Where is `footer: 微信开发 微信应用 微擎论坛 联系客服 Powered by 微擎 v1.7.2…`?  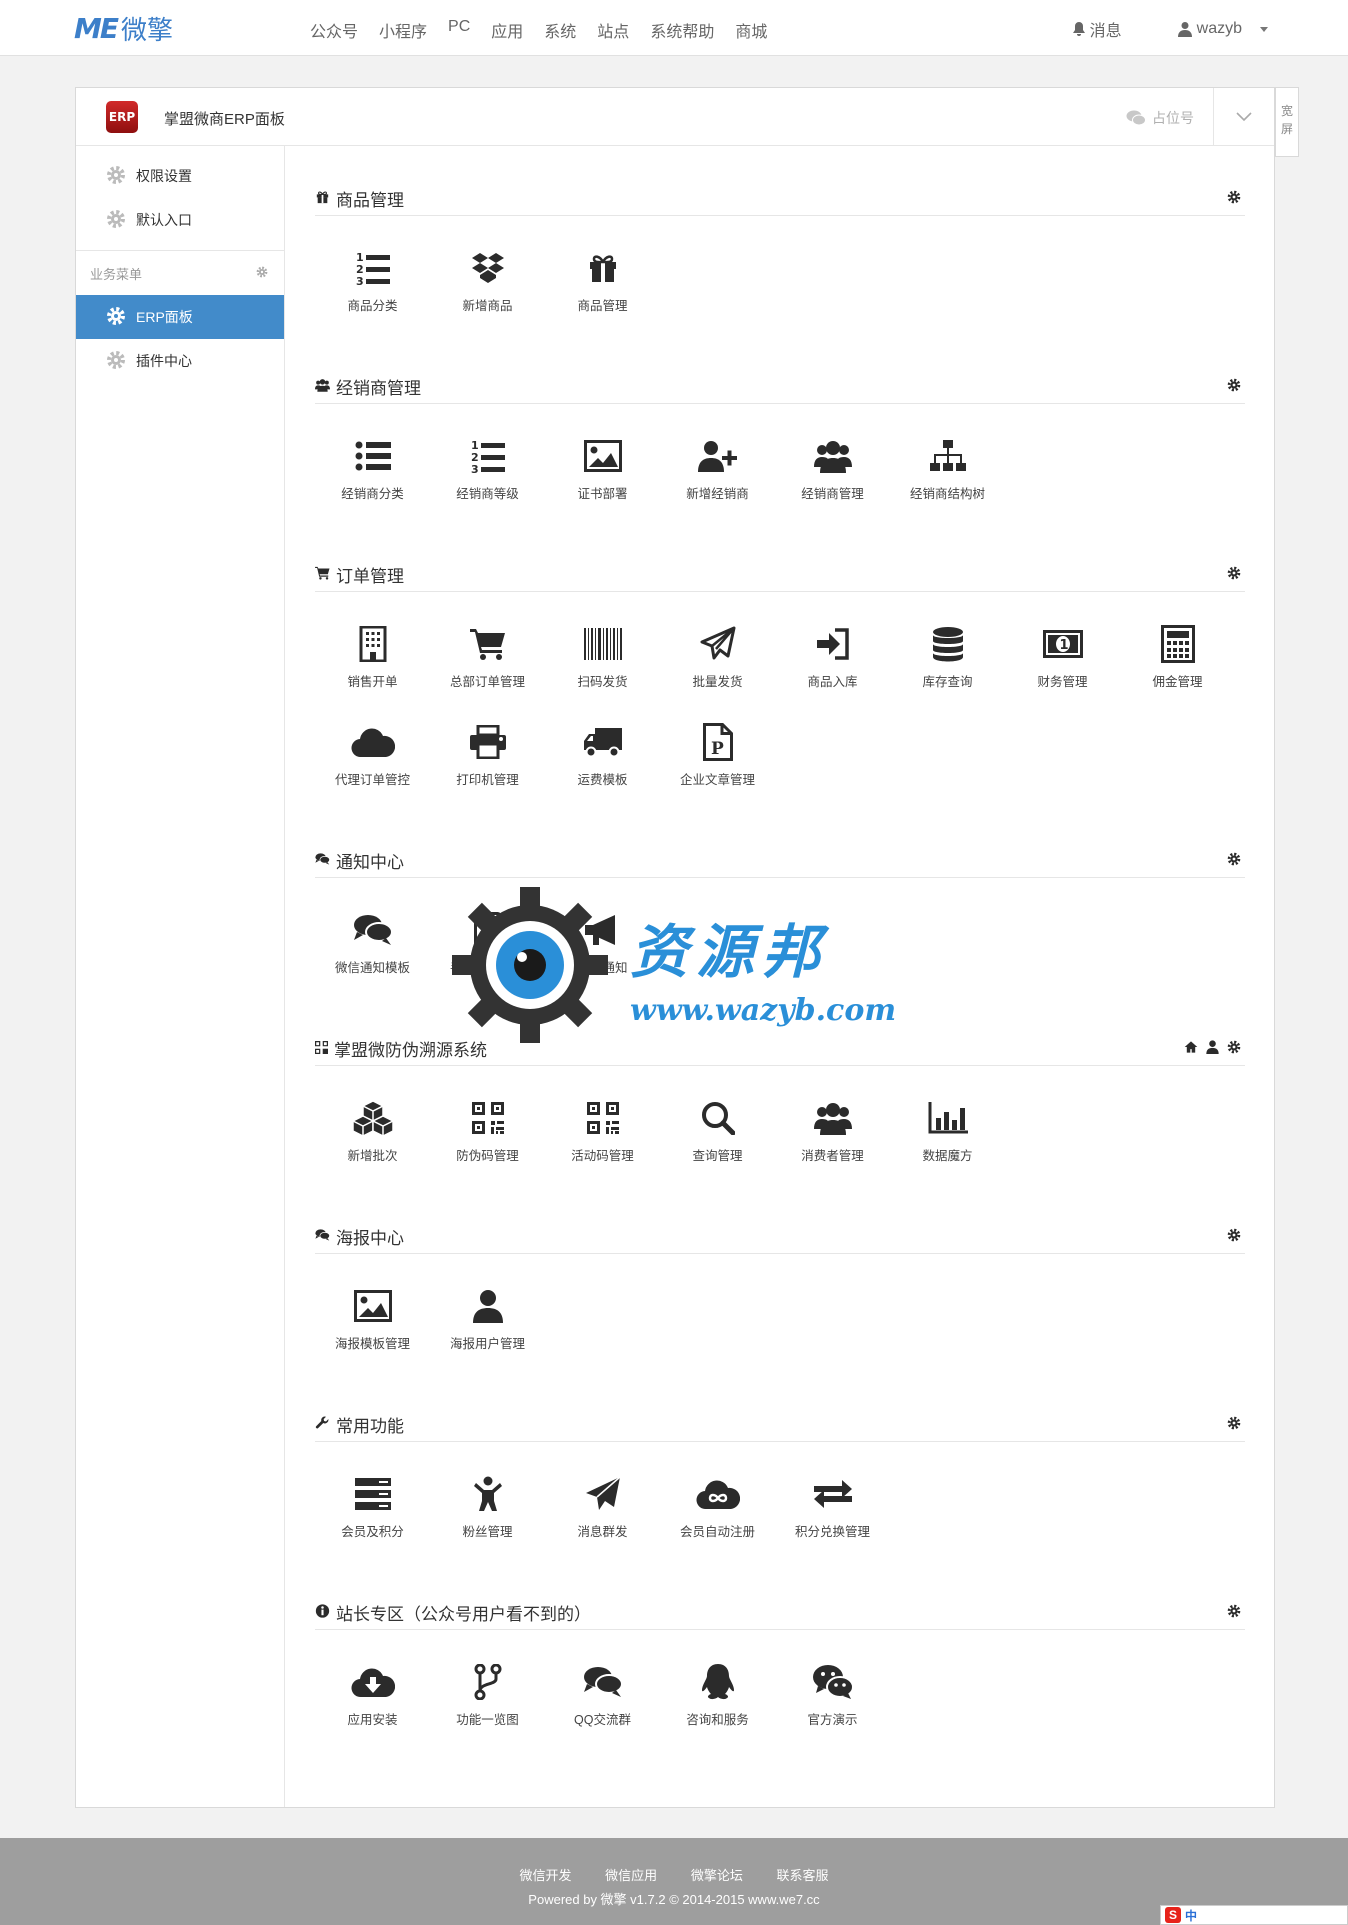
footer: 微信开发 微信应用 微擎论坛 联系客服 Powered by 微擎 v1.7.2… is located at coordinates (674, 1881).